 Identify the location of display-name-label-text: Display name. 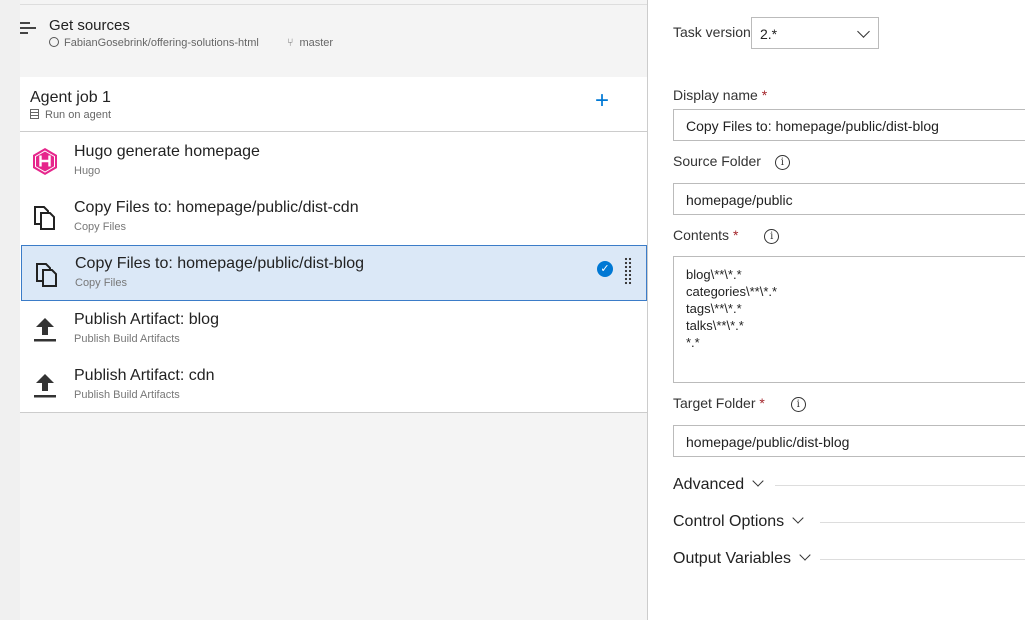
(715, 95).